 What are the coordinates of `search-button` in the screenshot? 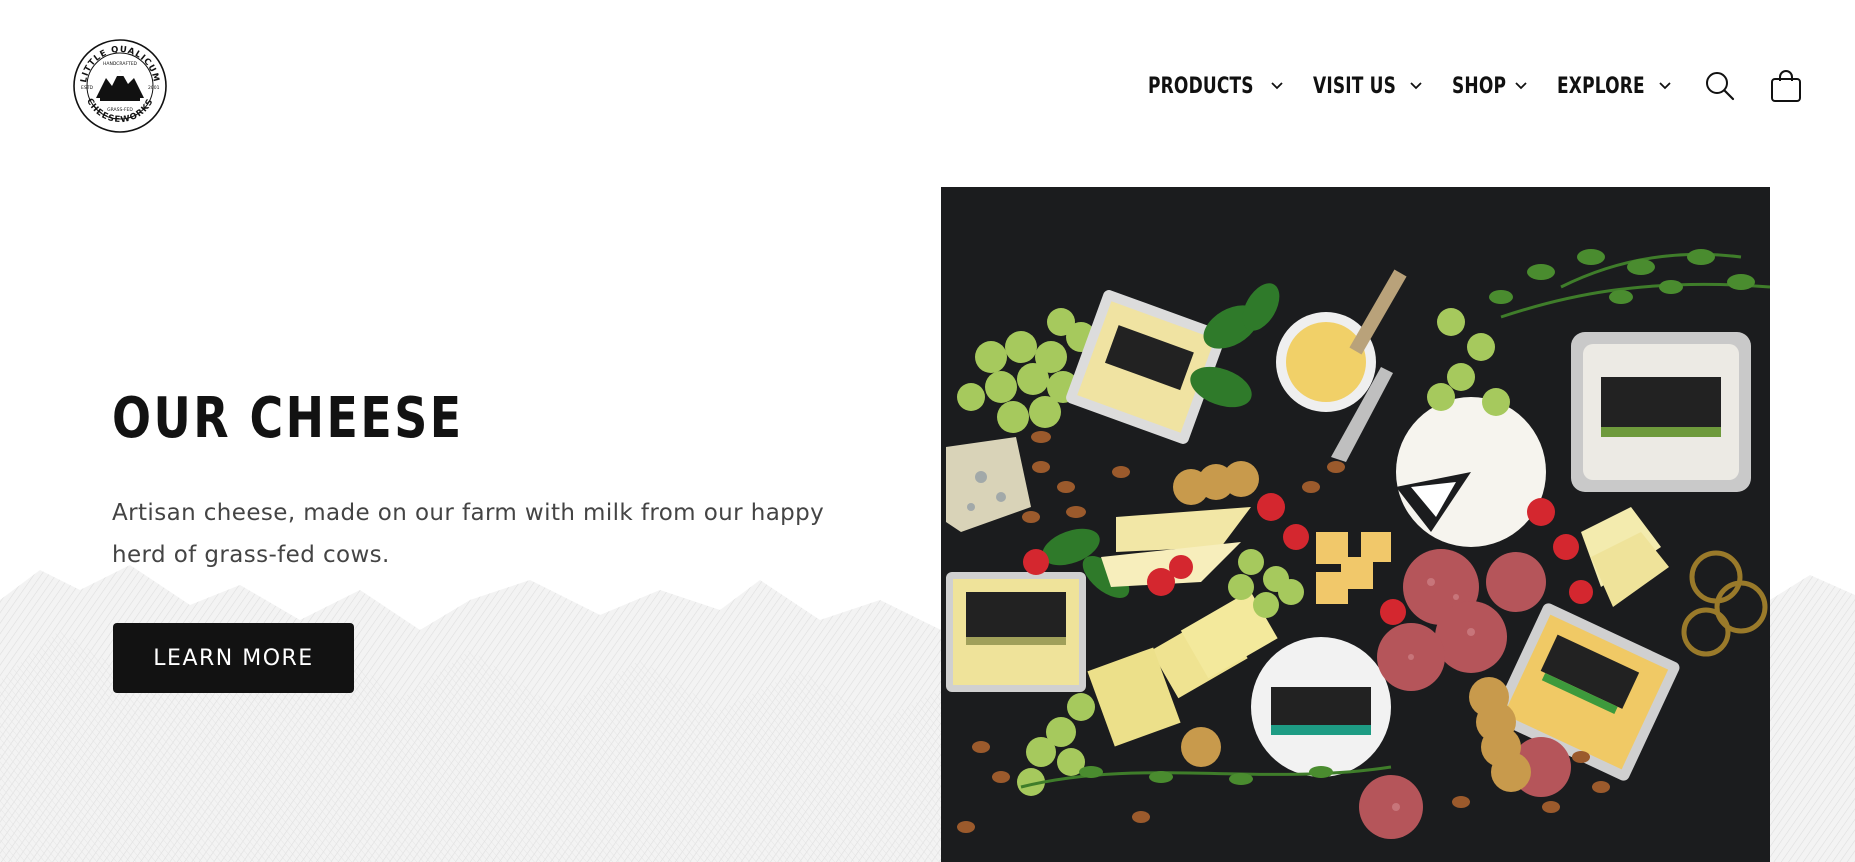 It's located at (1720, 86).